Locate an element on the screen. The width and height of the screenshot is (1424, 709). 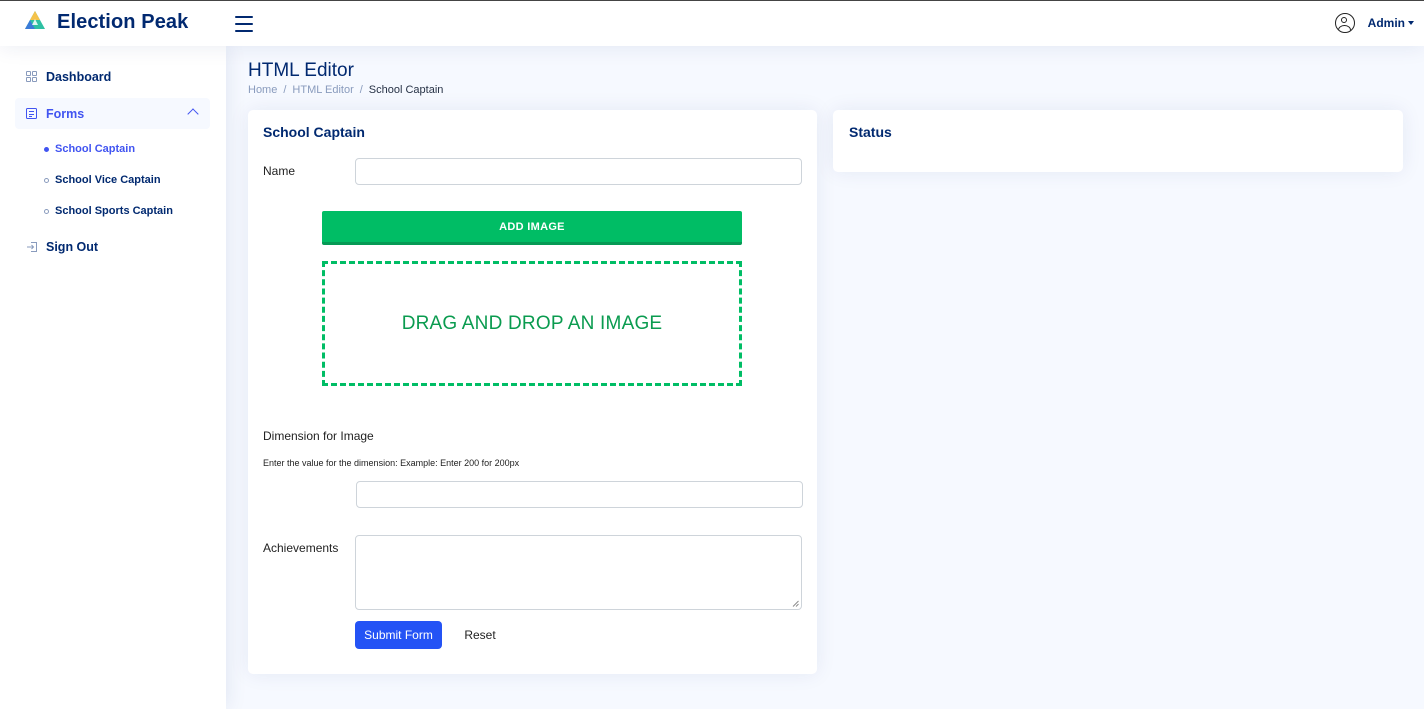
sidebar-subitem-school-sports-captain: School Sports Captain is located at coordinates (108, 211).